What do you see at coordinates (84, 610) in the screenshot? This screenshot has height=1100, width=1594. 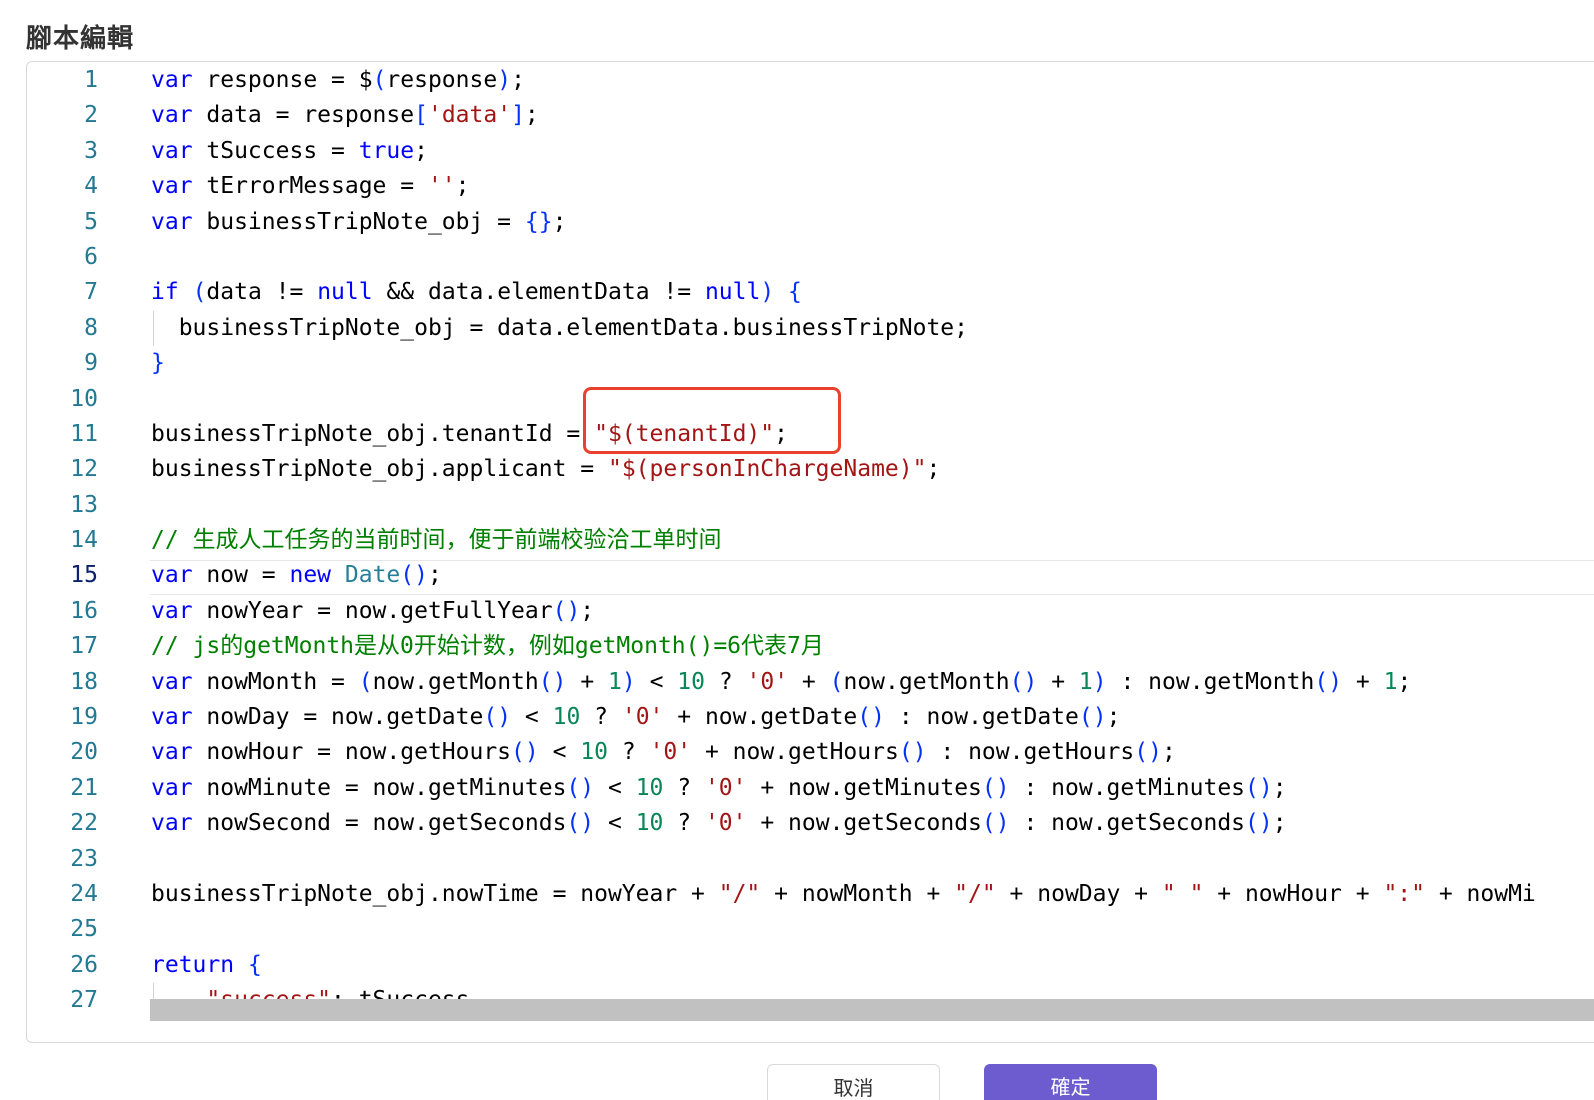 I see `line-number: 16` at bounding box center [84, 610].